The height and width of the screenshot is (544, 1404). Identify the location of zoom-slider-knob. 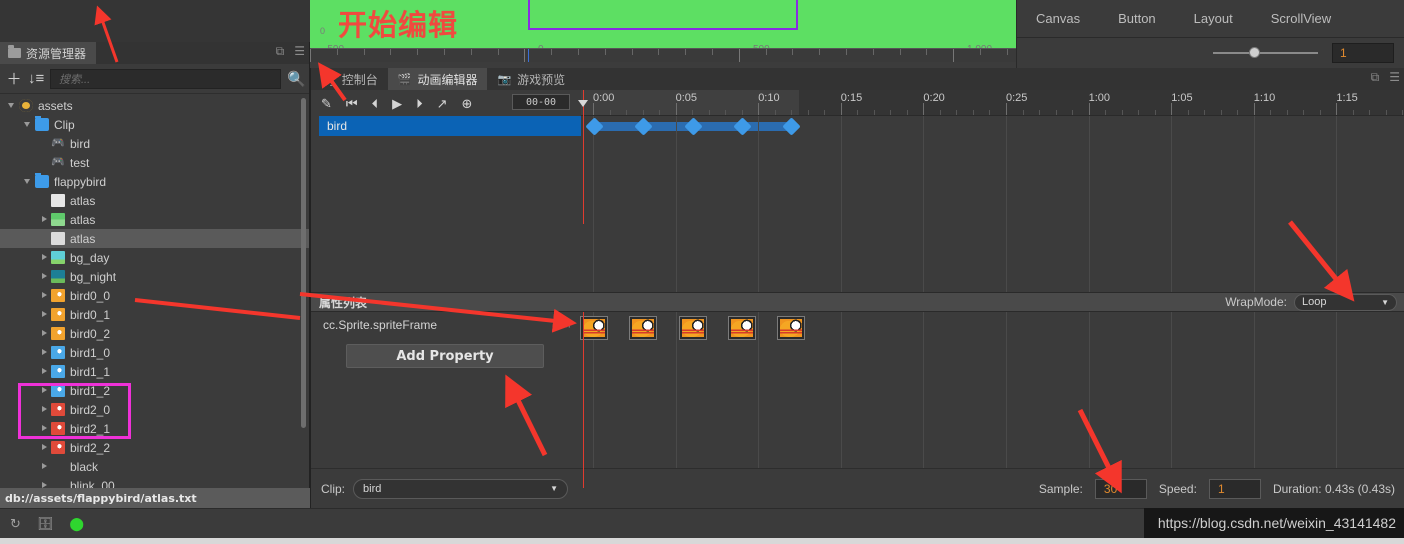
(1254, 52).